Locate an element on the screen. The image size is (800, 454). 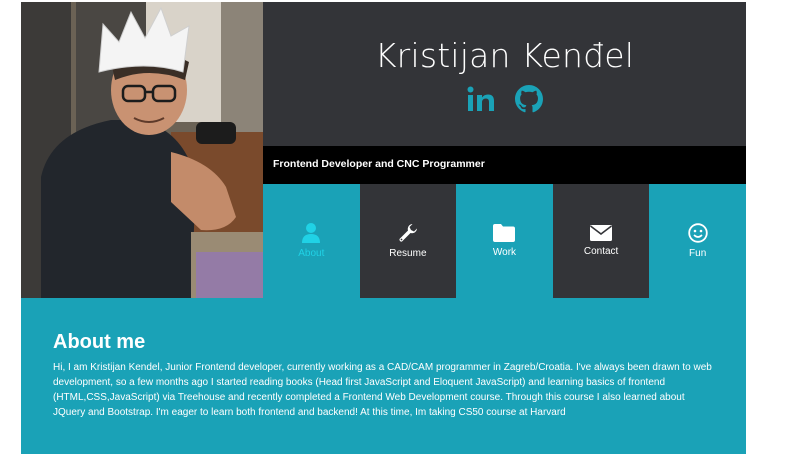
user-icon is located at coordinates (311, 233).